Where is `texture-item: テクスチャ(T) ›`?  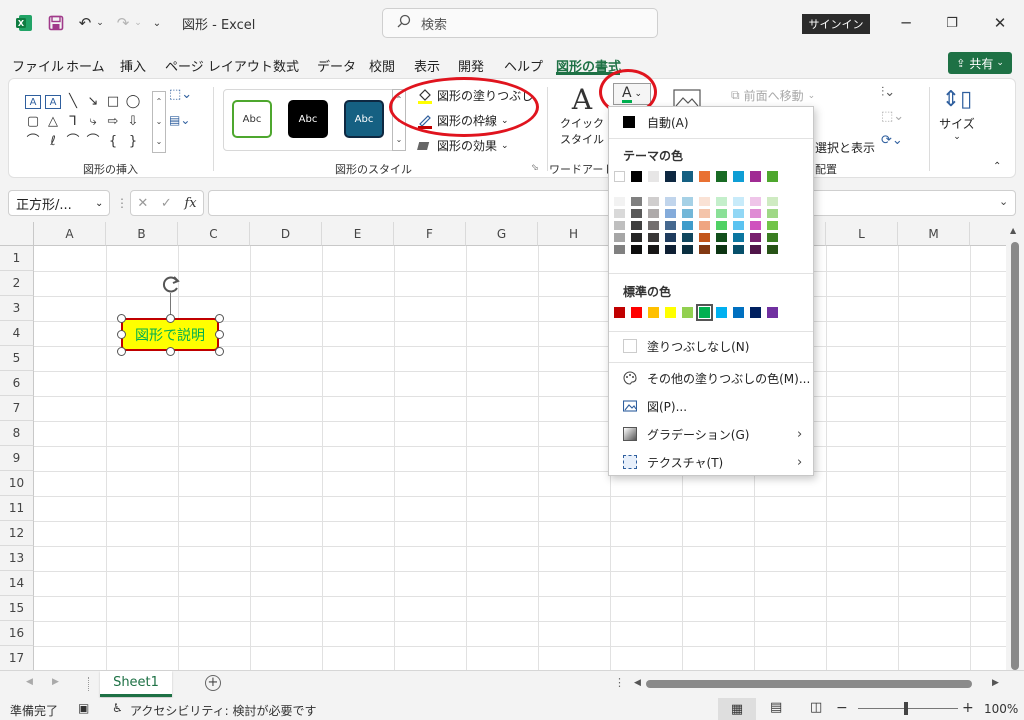 texture-item: テクスチャ(T) › is located at coordinates (711, 462).